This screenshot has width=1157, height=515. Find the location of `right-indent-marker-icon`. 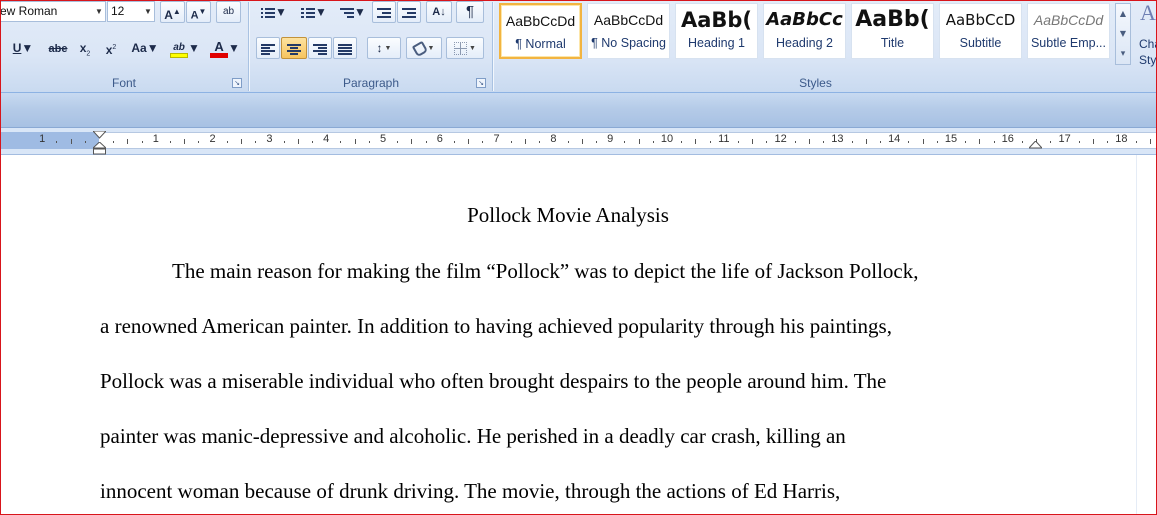

right-indent-marker-icon is located at coordinates (1035, 145).